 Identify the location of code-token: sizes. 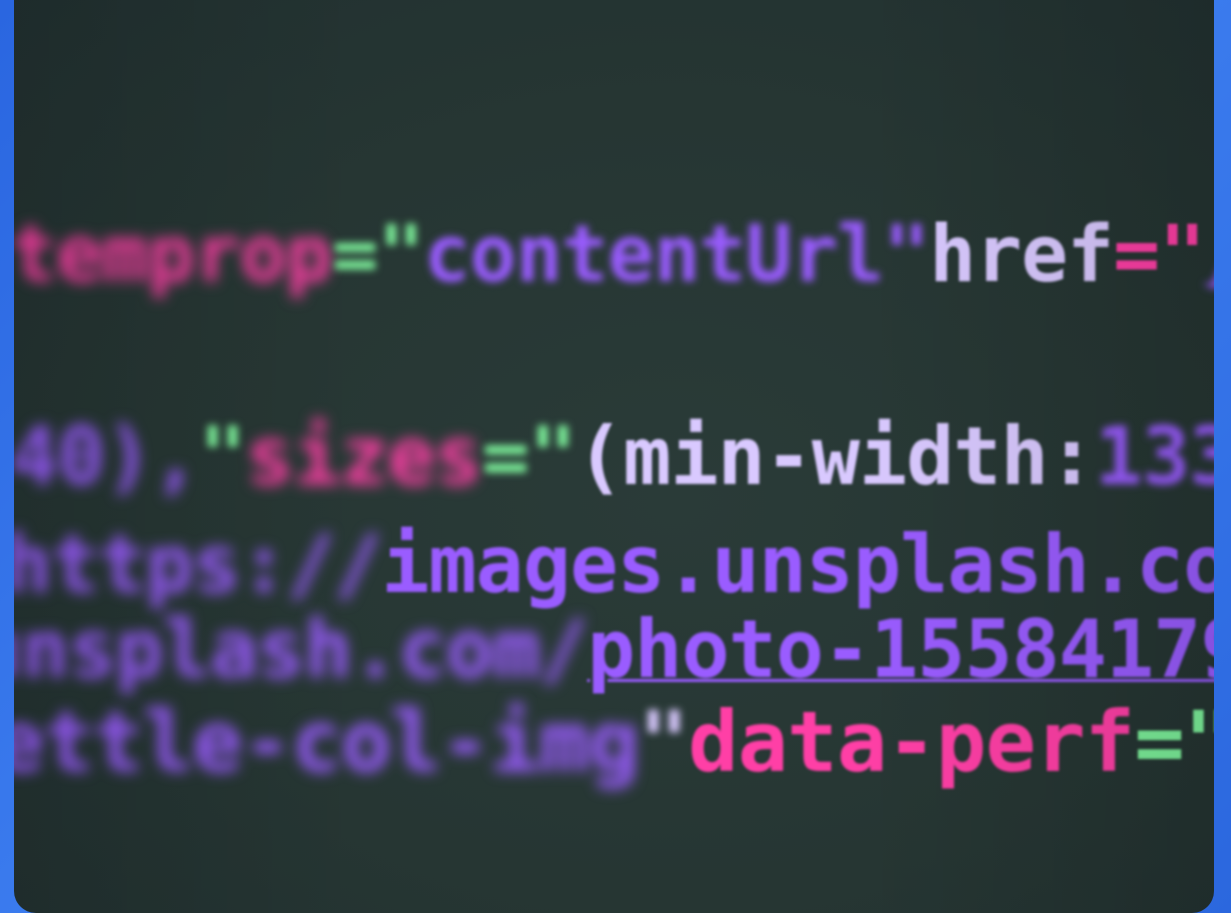
(364, 456).